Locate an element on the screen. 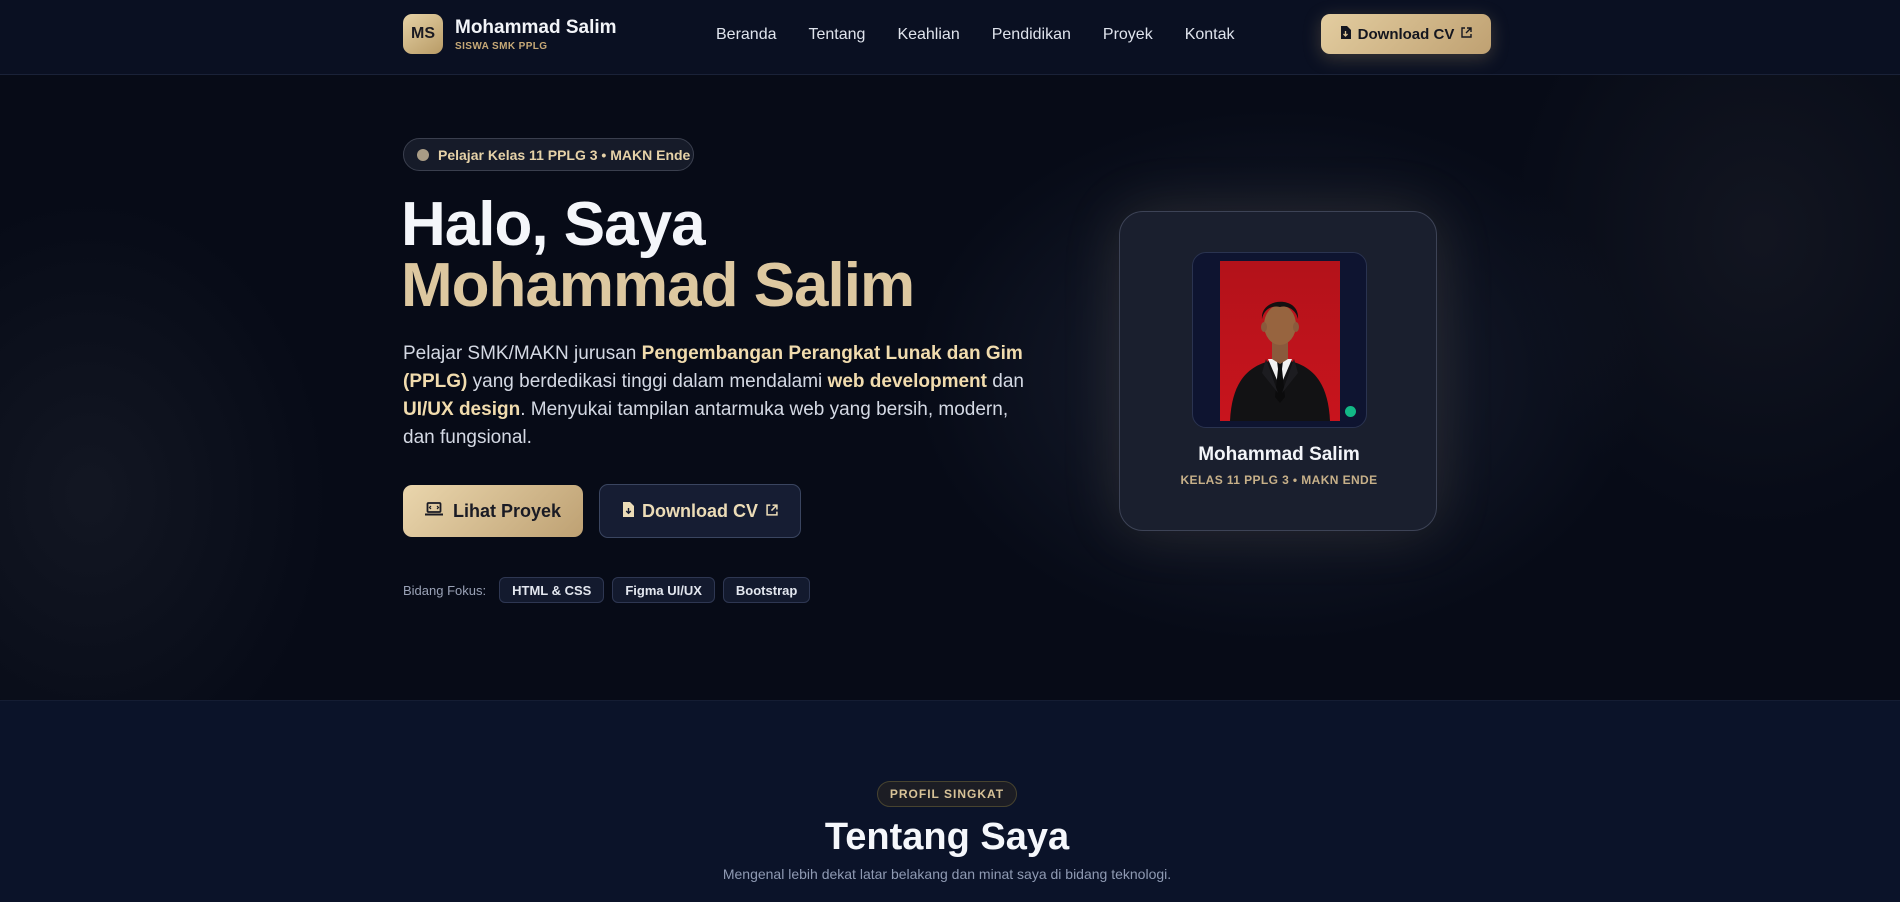  hero-desc-text-1: Pelajar SMK/MAKN jurusan is located at coordinates (522, 353).